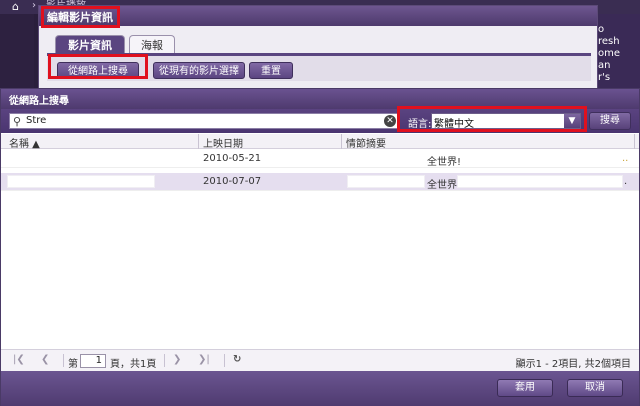  What do you see at coordinates (204, 359) in the screenshot?
I see `last-page-icon: ❯|` at bounding box center [204, 359].